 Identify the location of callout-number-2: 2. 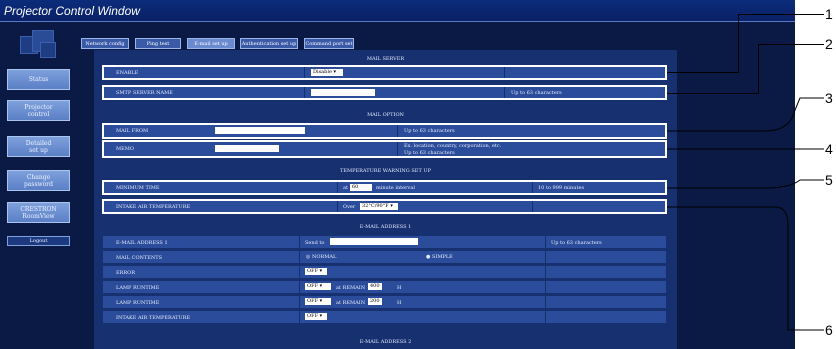
(829, 44).